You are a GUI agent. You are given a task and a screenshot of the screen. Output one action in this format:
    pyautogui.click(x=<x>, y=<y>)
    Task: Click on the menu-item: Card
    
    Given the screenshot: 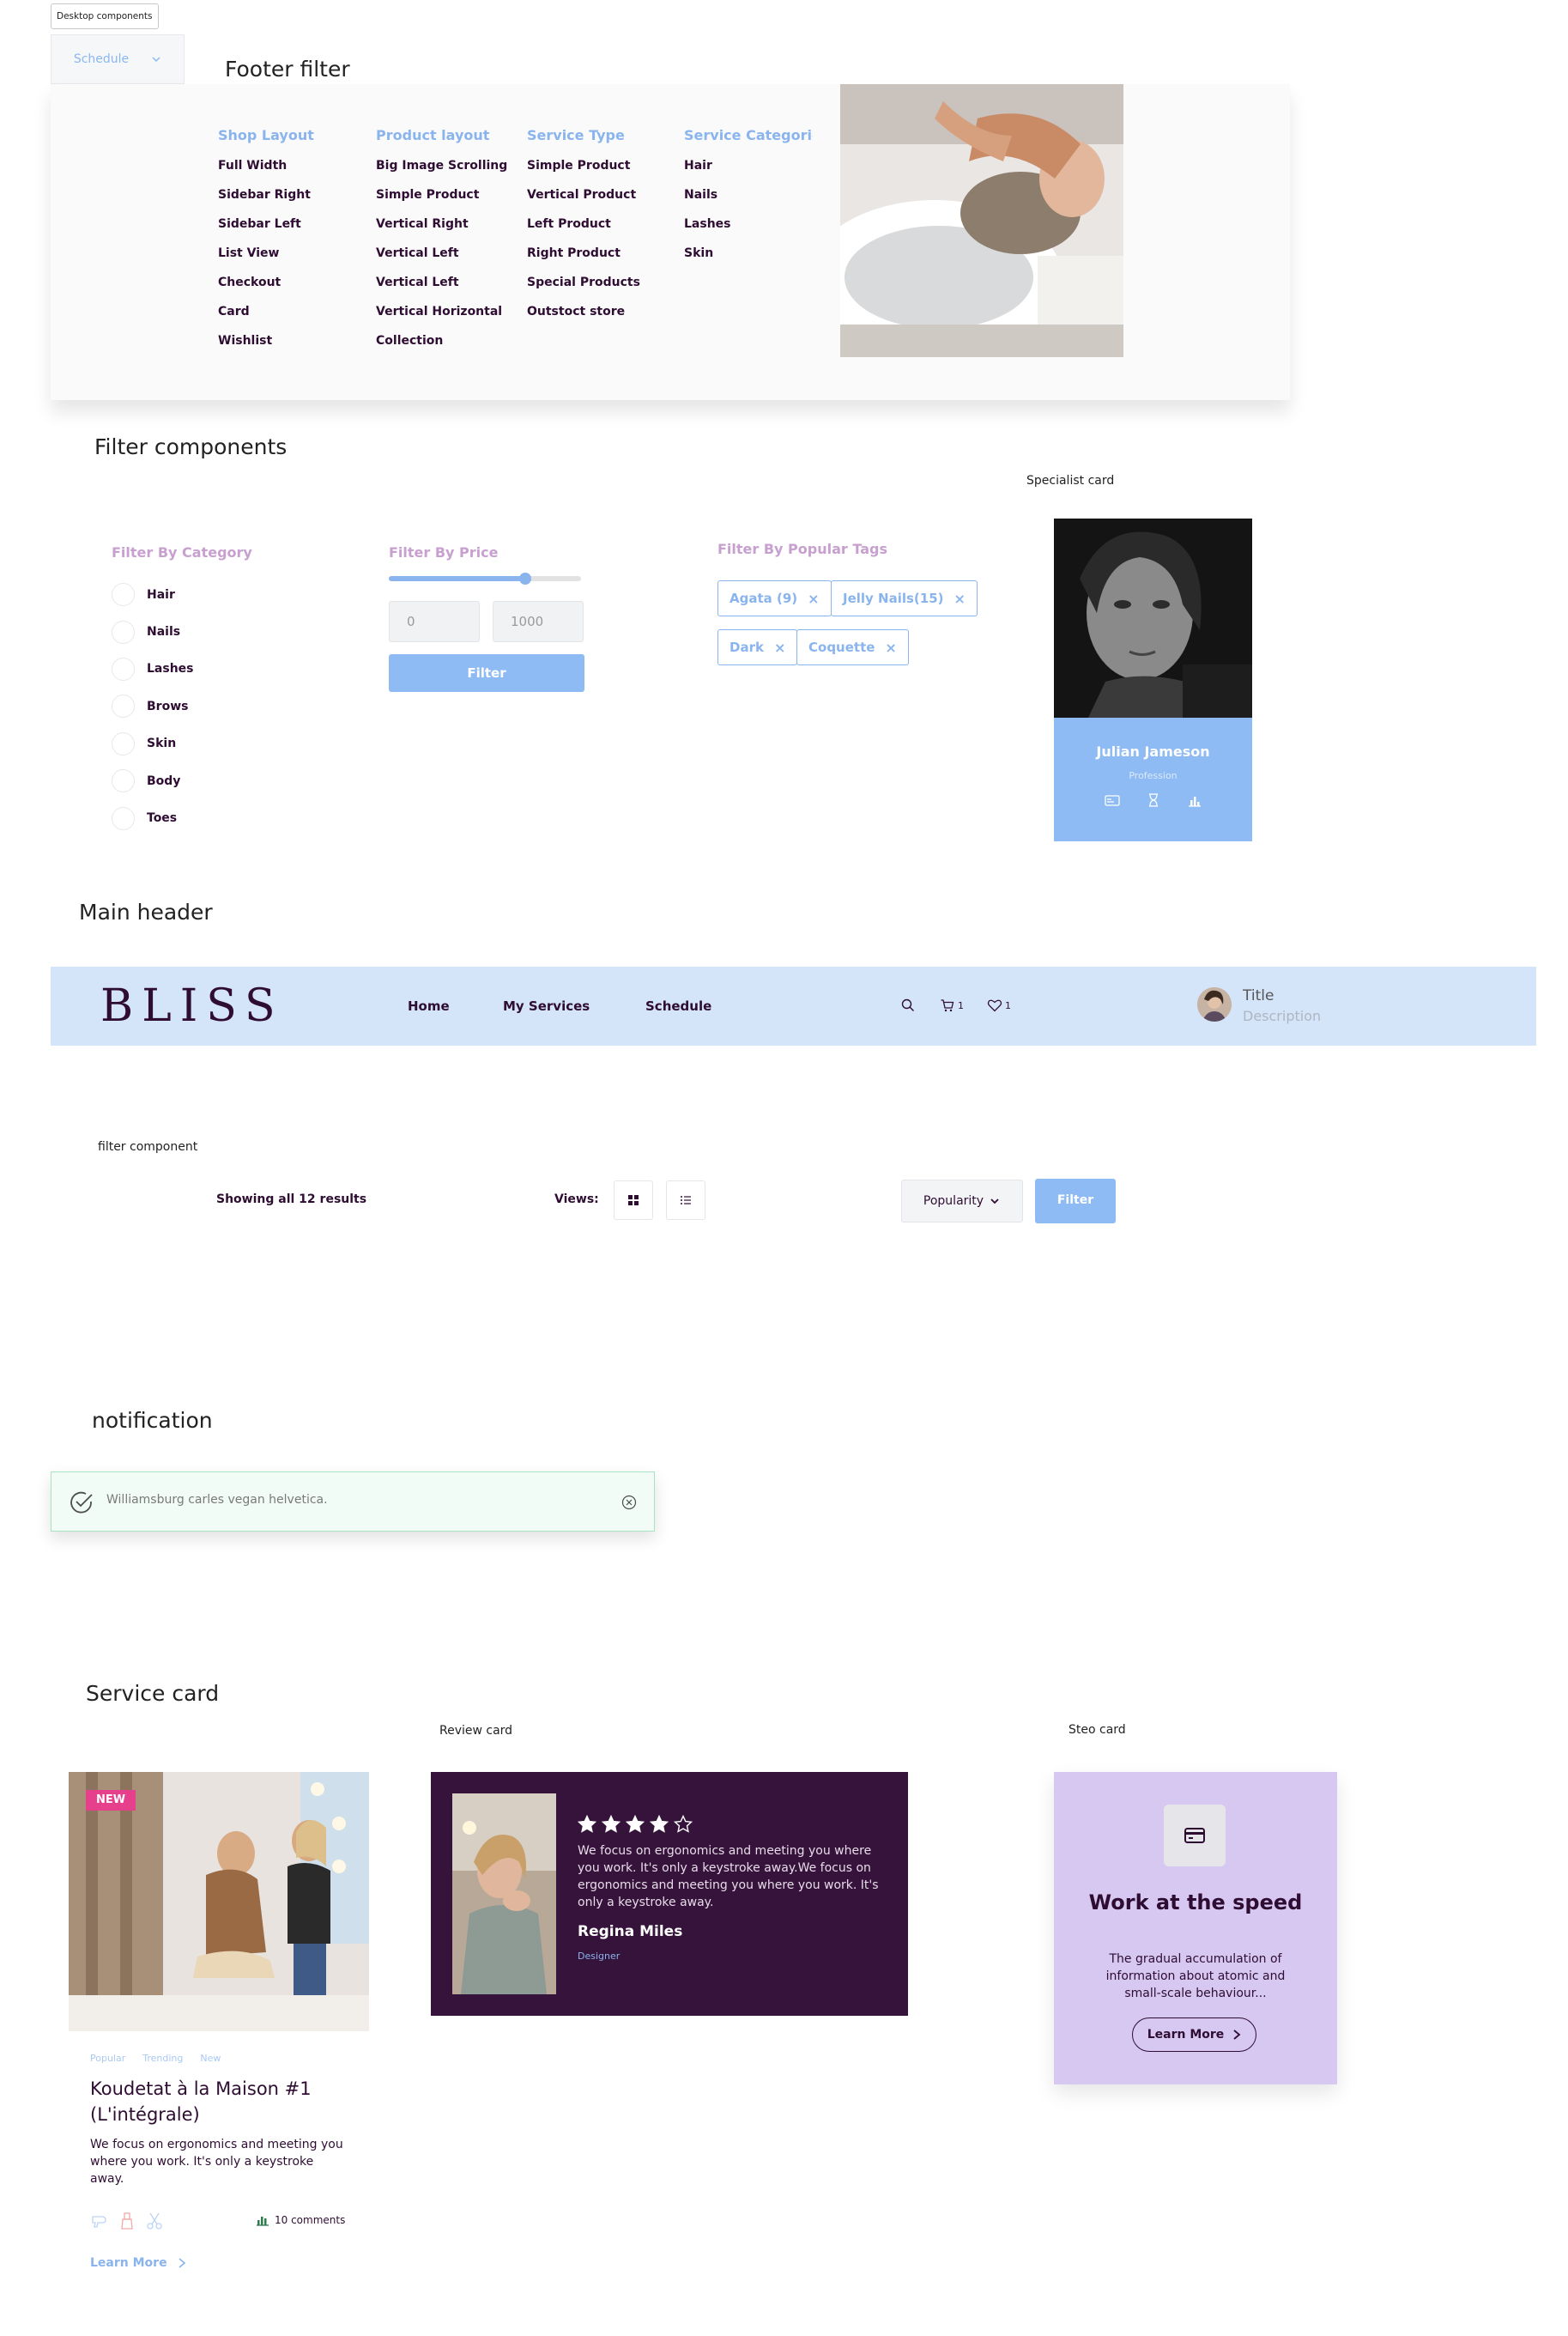 What is the action you would take?
    pyautogui.click(x=266, y=319)
    